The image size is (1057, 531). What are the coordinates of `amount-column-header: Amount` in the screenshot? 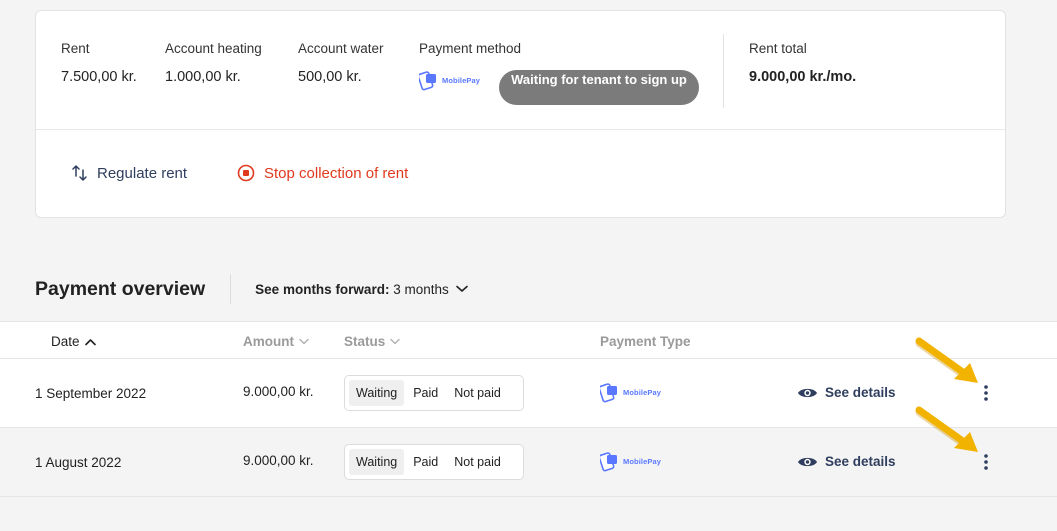 It's located at (276, 341).